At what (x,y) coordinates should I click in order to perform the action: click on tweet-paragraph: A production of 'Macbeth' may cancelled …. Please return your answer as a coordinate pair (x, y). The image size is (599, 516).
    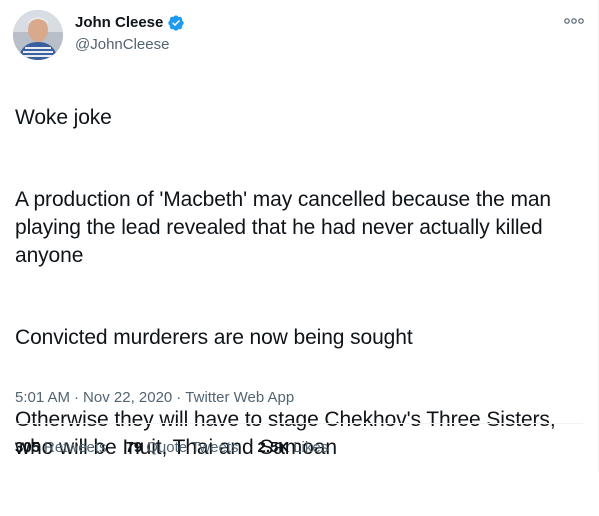
    Looking at the image, I should click on (283, 227).